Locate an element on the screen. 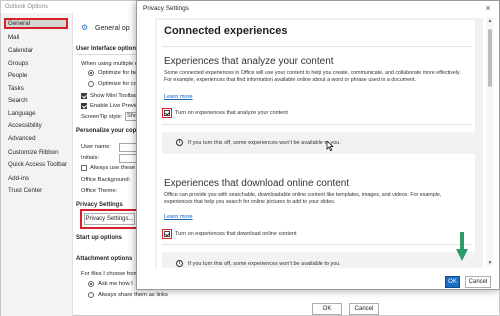  always-use-checkbox is located at coordinates (84, 168).